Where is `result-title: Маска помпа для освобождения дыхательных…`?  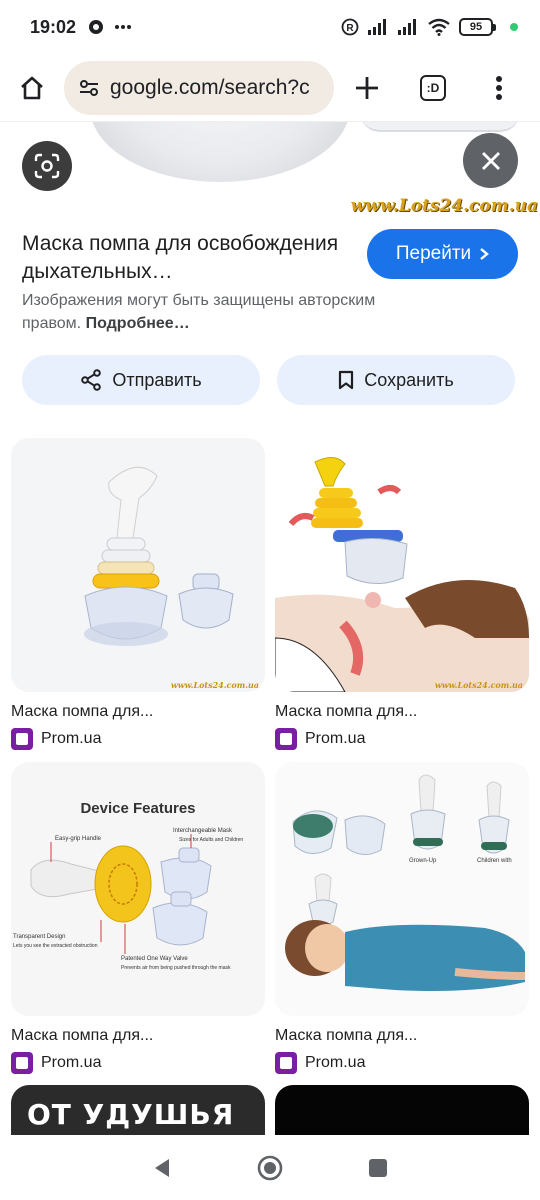
result-title: Маска помпа для освобождения дыхательных… is located at coordinates (187, 258).